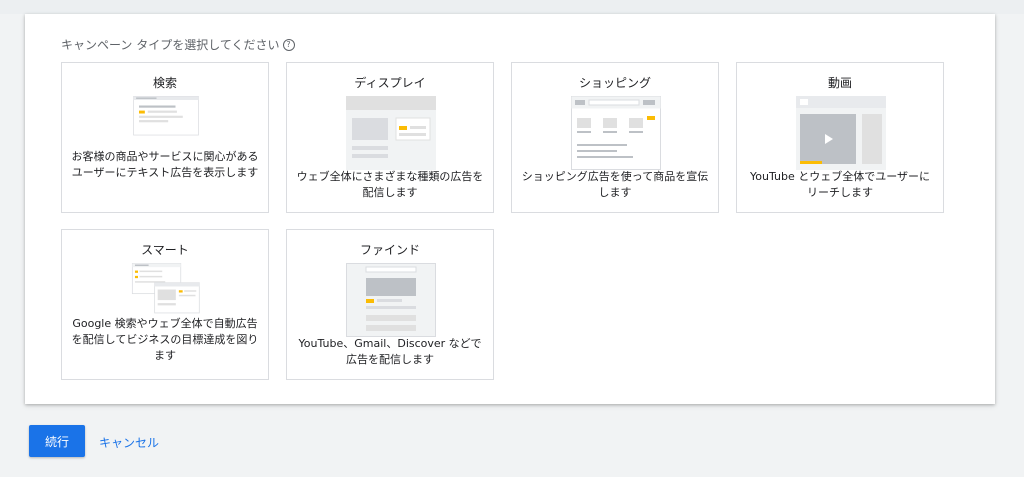 The height and width of the screenshot is (477, 1024). What do you see at coordinates (839, 184) in the screenshot?
I see `tile-description: YouTube とウェブ全体でユーザーにリーチします` at bounding box center [839, 184].